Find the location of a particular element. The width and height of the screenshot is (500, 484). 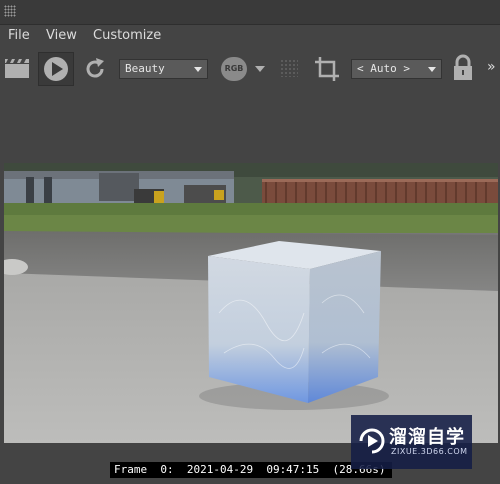

clapperboard-icon is located at coordinates (17, 68).